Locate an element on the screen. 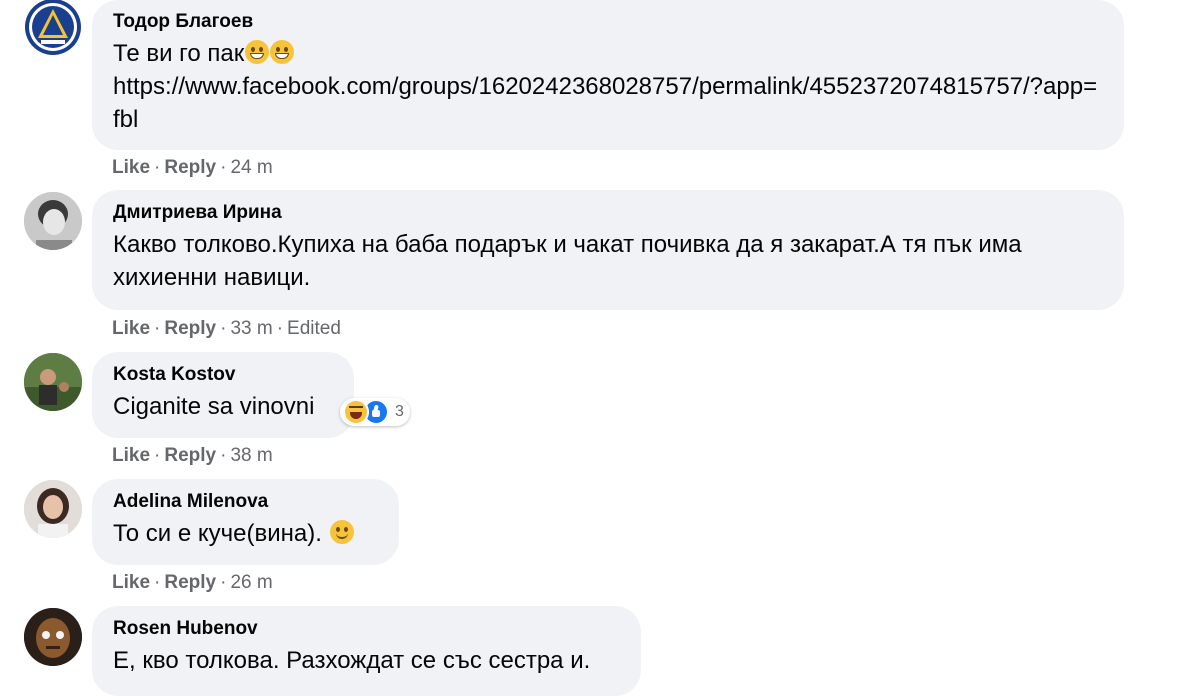 This screenshot has width=1200, height=696. comment-bubble: Kosta Kostov Ciganite sa vinovni is located at coordinates (223, 395).